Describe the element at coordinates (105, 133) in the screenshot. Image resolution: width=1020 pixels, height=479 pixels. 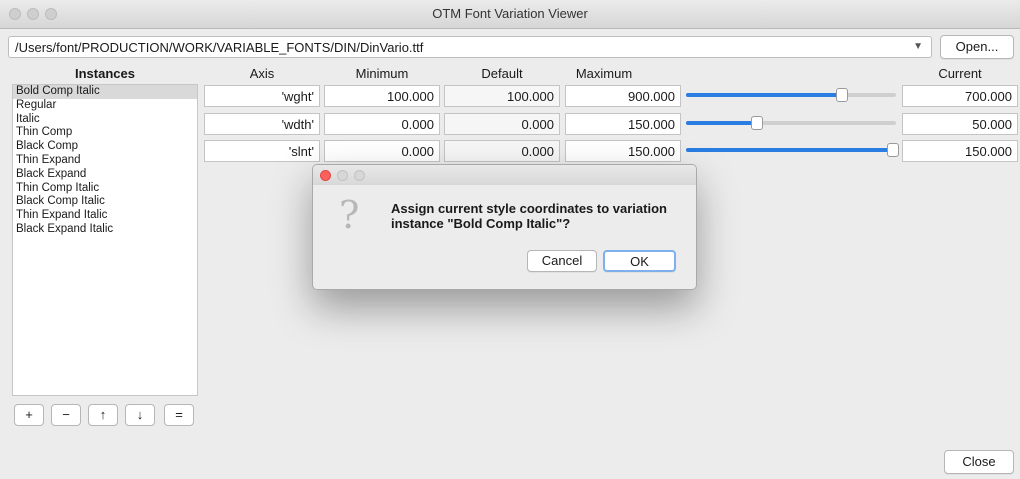
I see `instance-list-item: Thin Comp` at that location.